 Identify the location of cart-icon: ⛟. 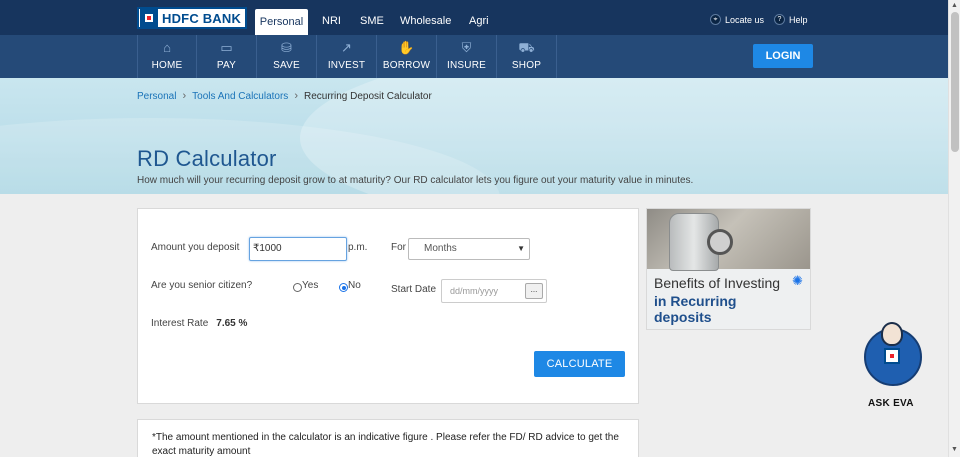
(526, 47).